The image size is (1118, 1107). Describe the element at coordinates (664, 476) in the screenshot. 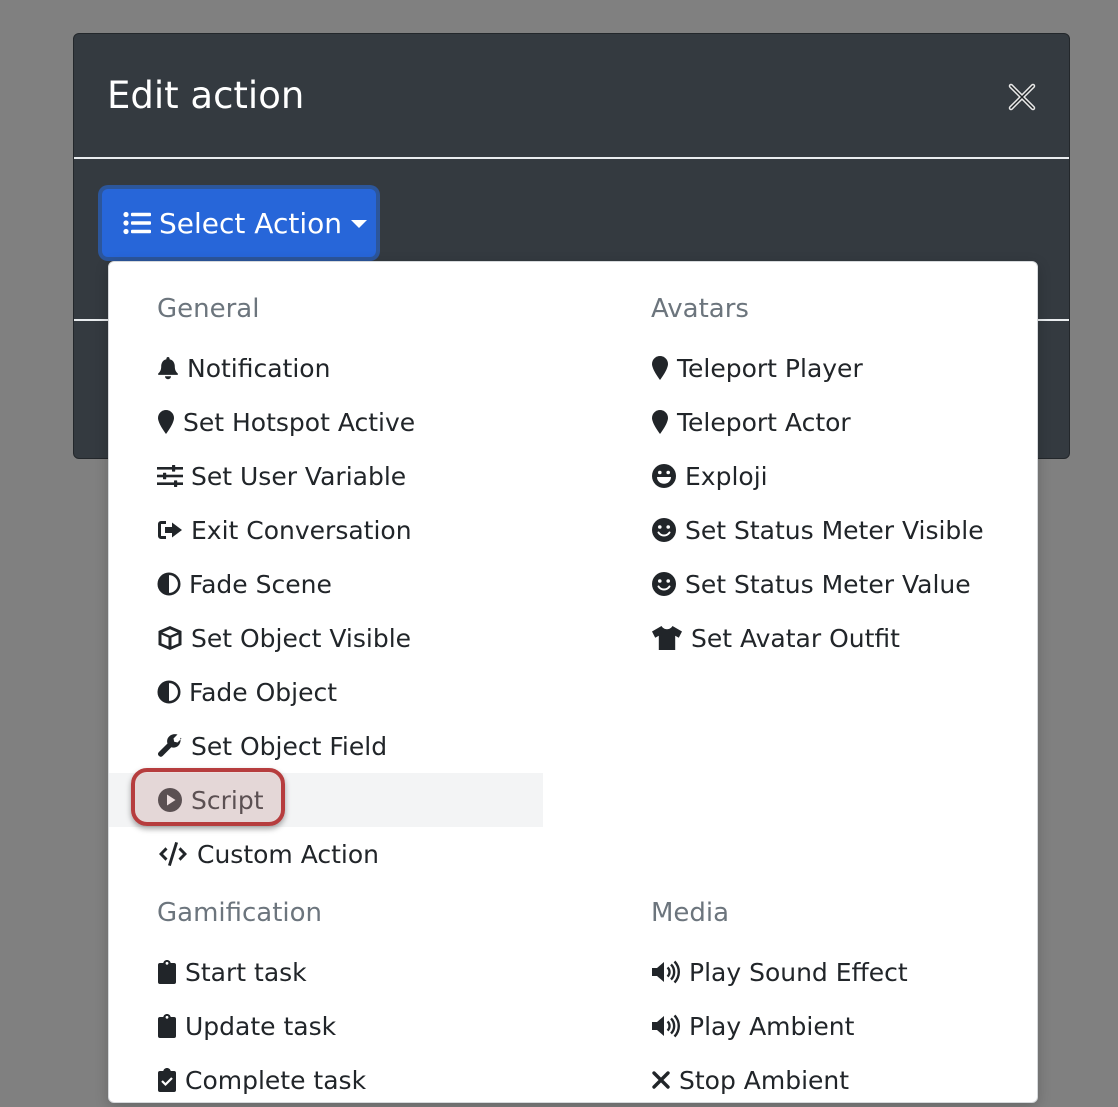

I see `grin-icon` at that location.